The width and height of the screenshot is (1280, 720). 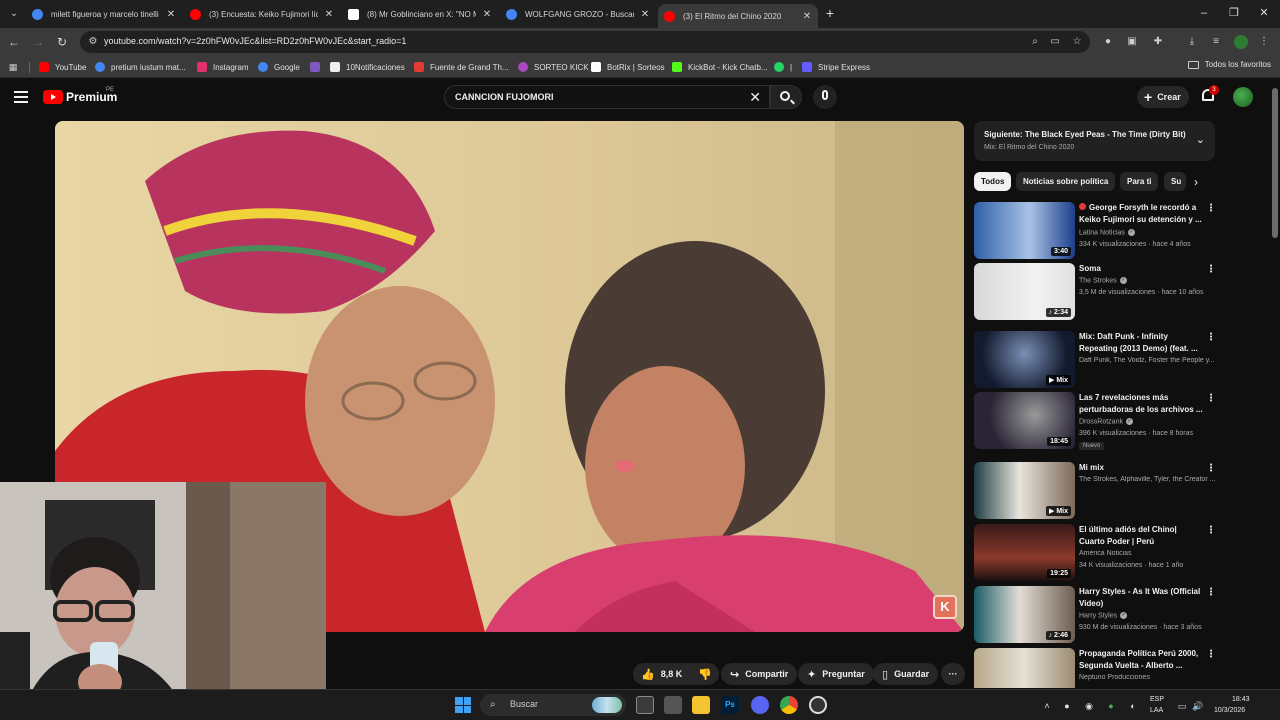 I want to click on youtube-logo-icon, so click(x=53, y=97).